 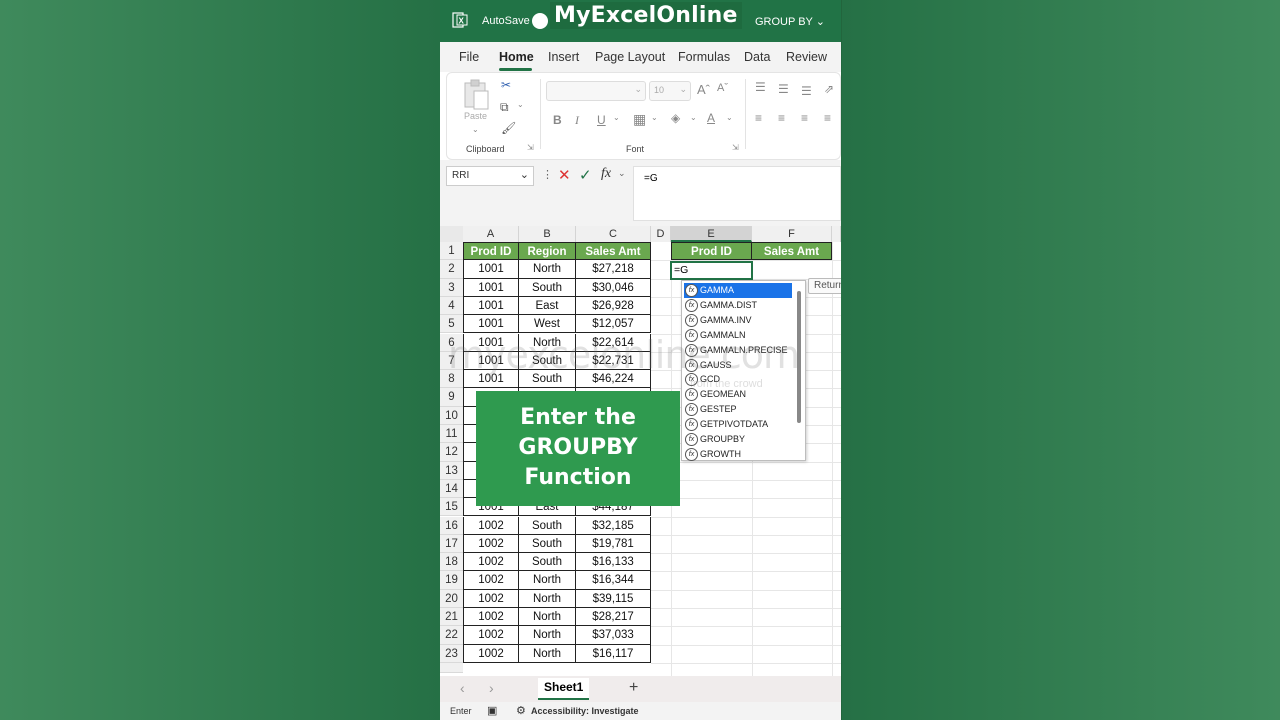 I want to click on cell-region: East, so click(x=547, y=306).